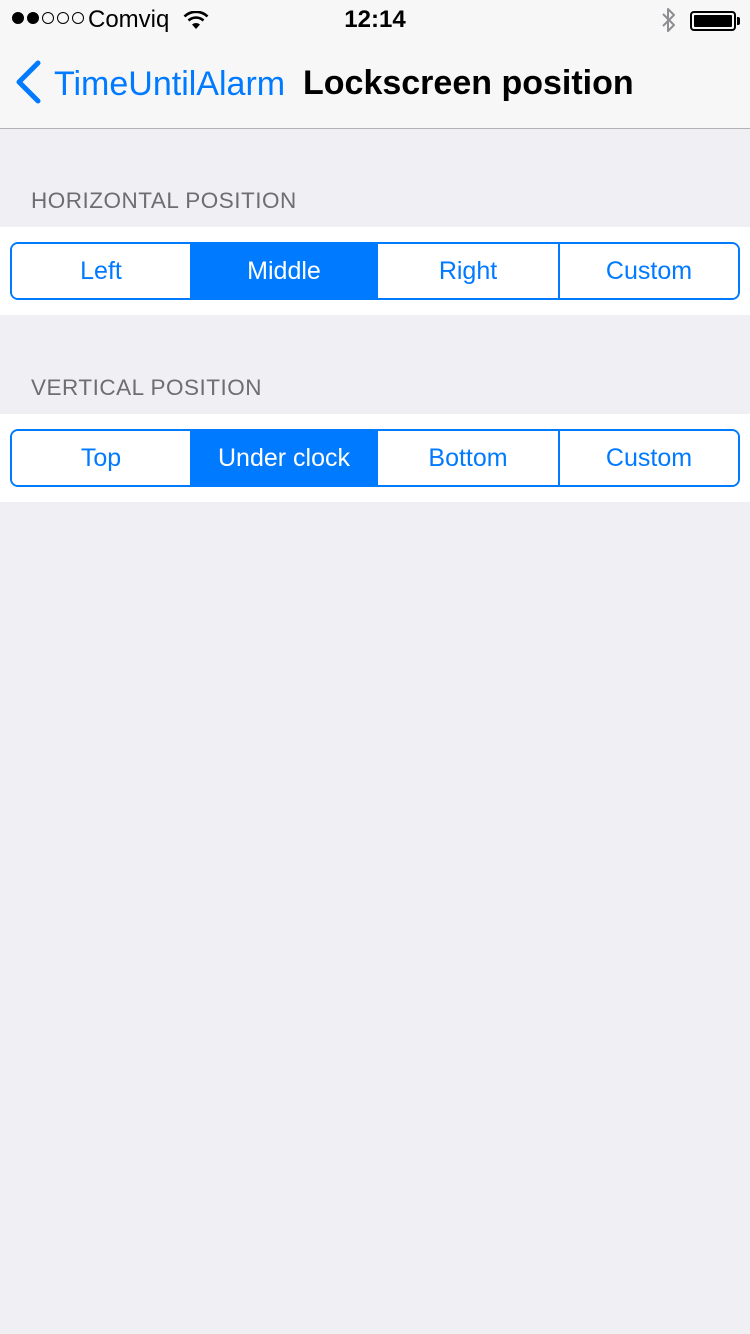 This screenshot has width=750, height=1334. I want to click on vertical-position-section: Top Under clock Bottom Custom, so click(375, 458).